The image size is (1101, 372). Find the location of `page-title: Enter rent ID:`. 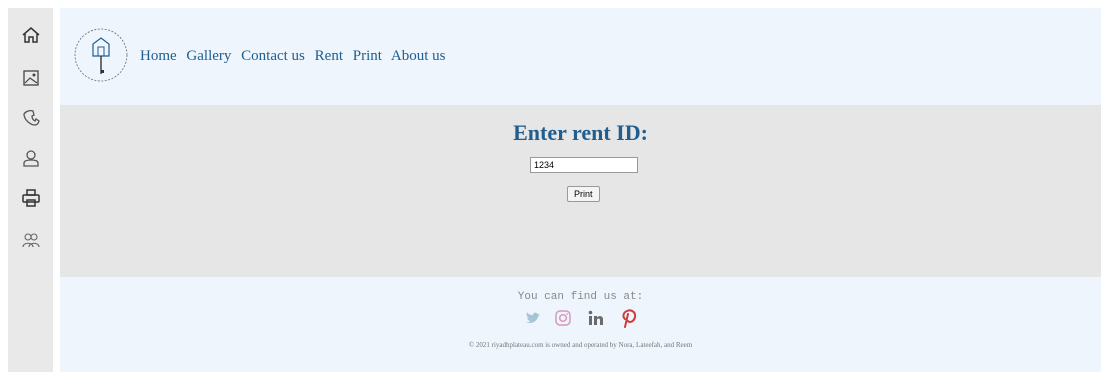

page-title: Enter rent ID: is located at coordinates (580, 132).